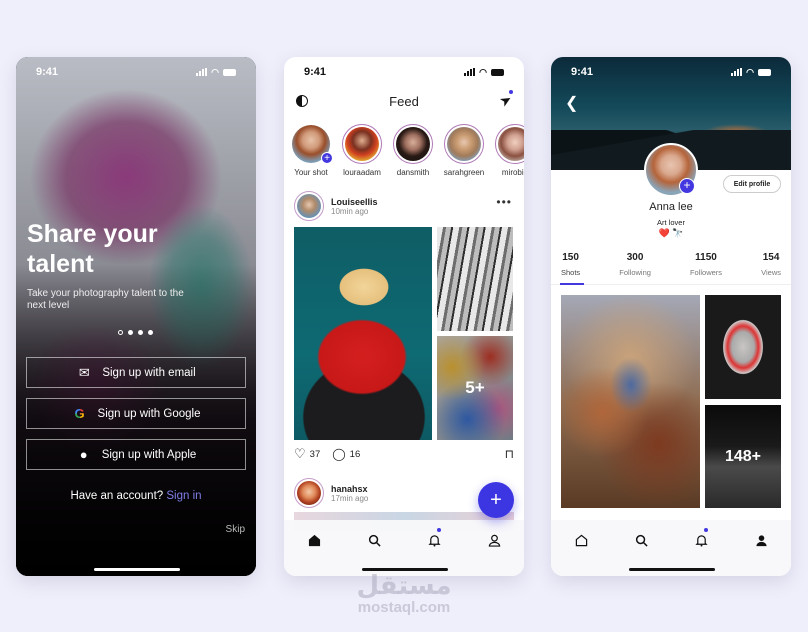  Describe the element at coordinates (307, 454) in the screenshot. I see `like-button: ♡ 37` at that location.